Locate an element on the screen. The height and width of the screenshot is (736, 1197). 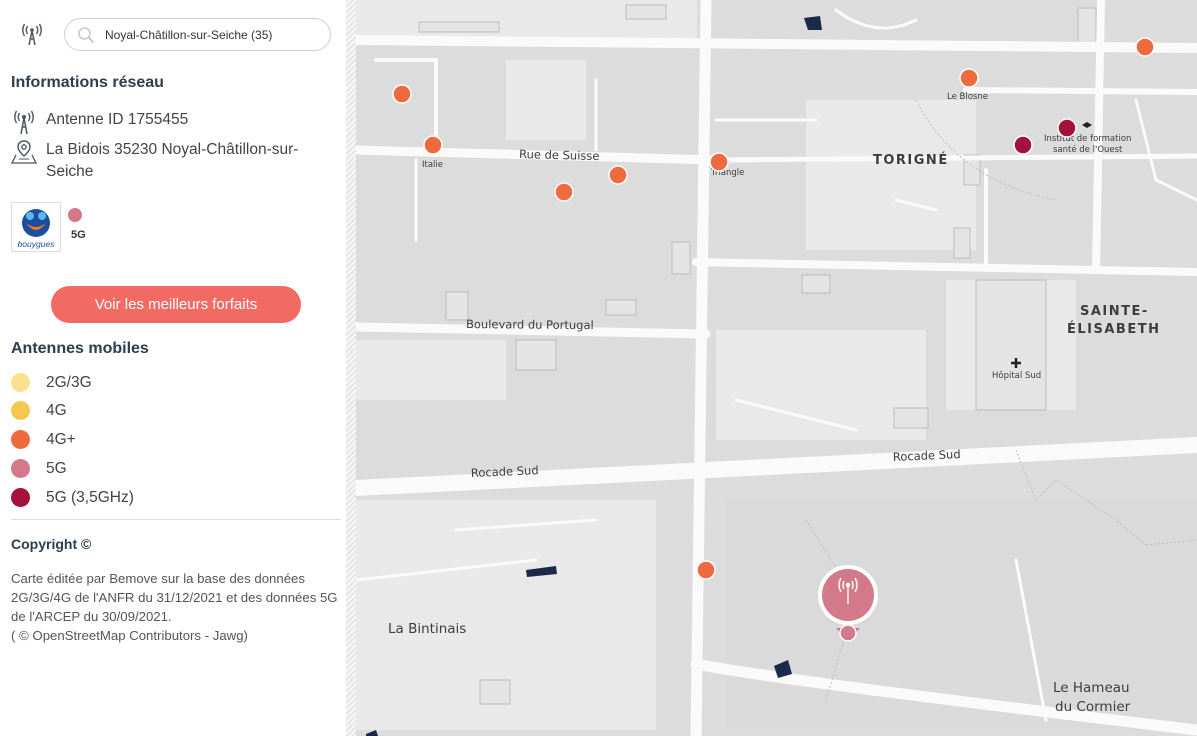
legend-label: 5G (3,5GHz) is located at coordinates (90, 497).